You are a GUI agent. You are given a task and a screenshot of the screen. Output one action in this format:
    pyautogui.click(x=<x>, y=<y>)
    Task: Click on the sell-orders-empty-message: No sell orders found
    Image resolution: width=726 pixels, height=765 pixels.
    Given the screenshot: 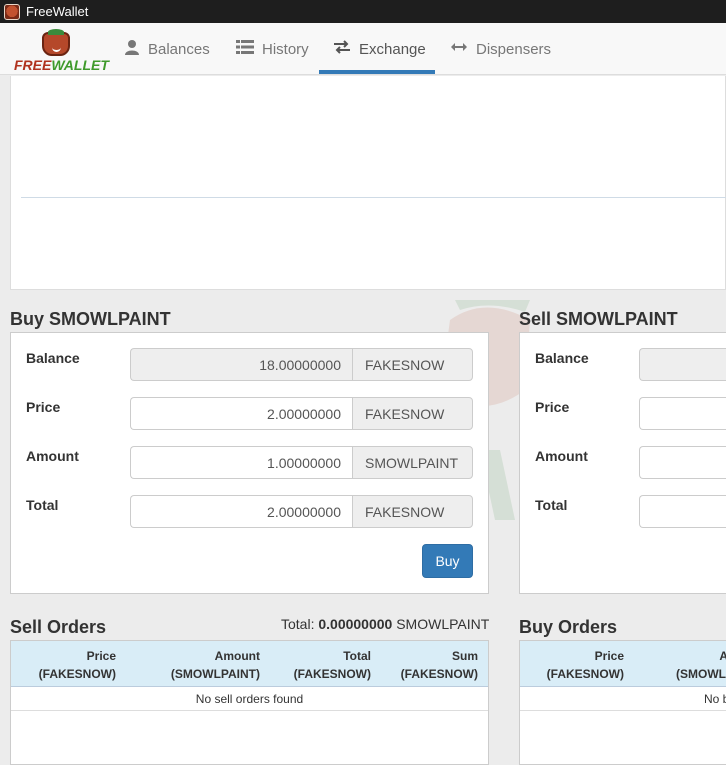 What is the action you would take?
    pyautogui.click(x=249, y=699)
    